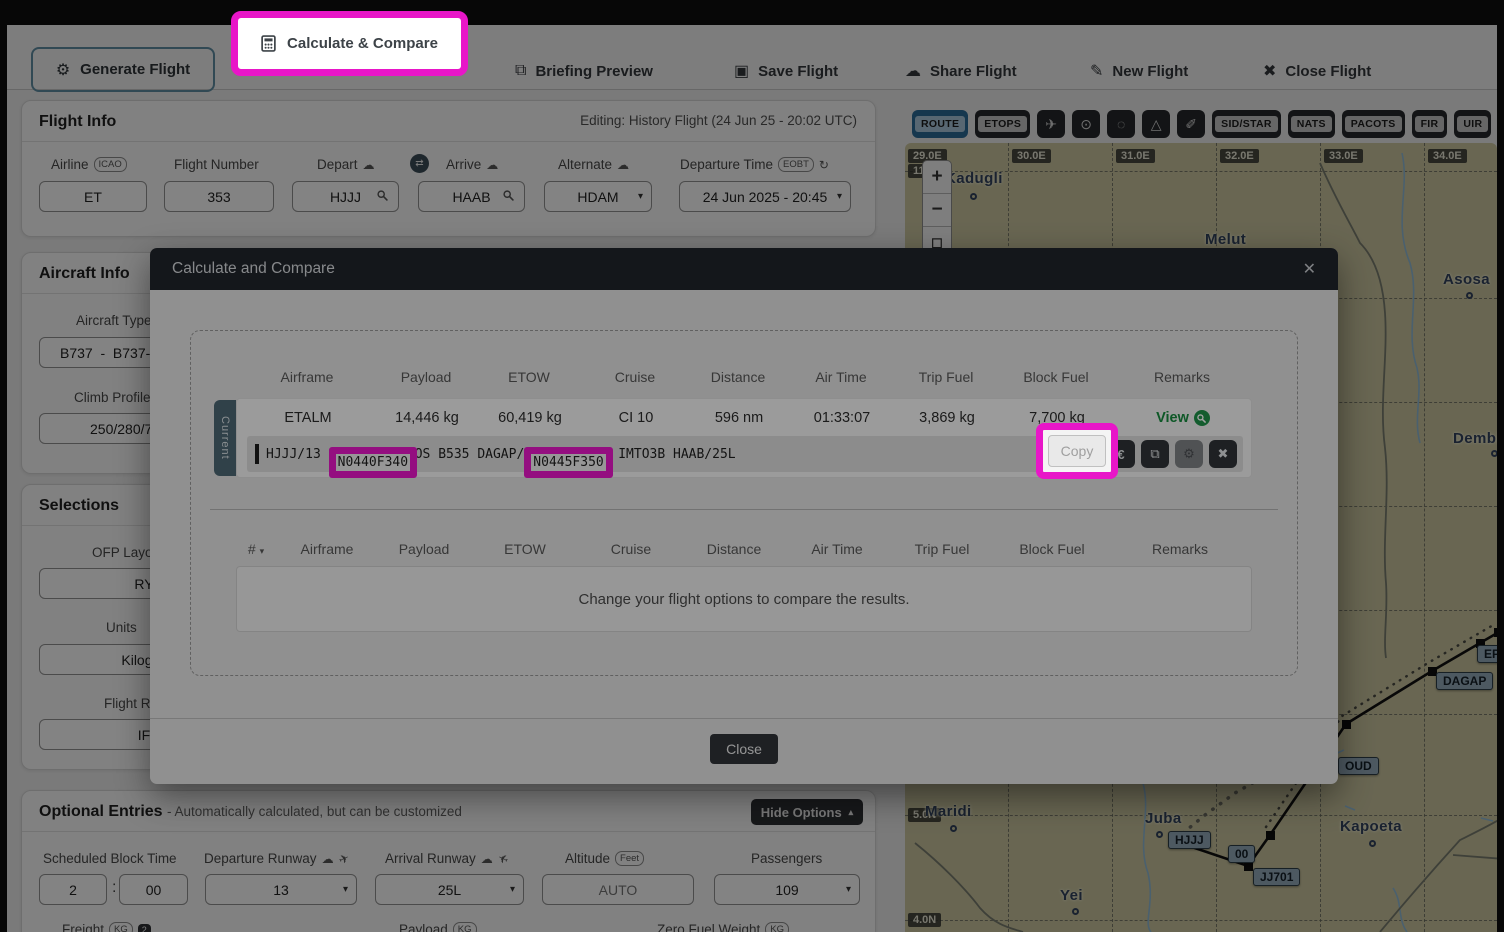 The height and width of the screenshot is (932, 1504). I want to click on copy-route-highlight: Copy, so click(1077, 451).